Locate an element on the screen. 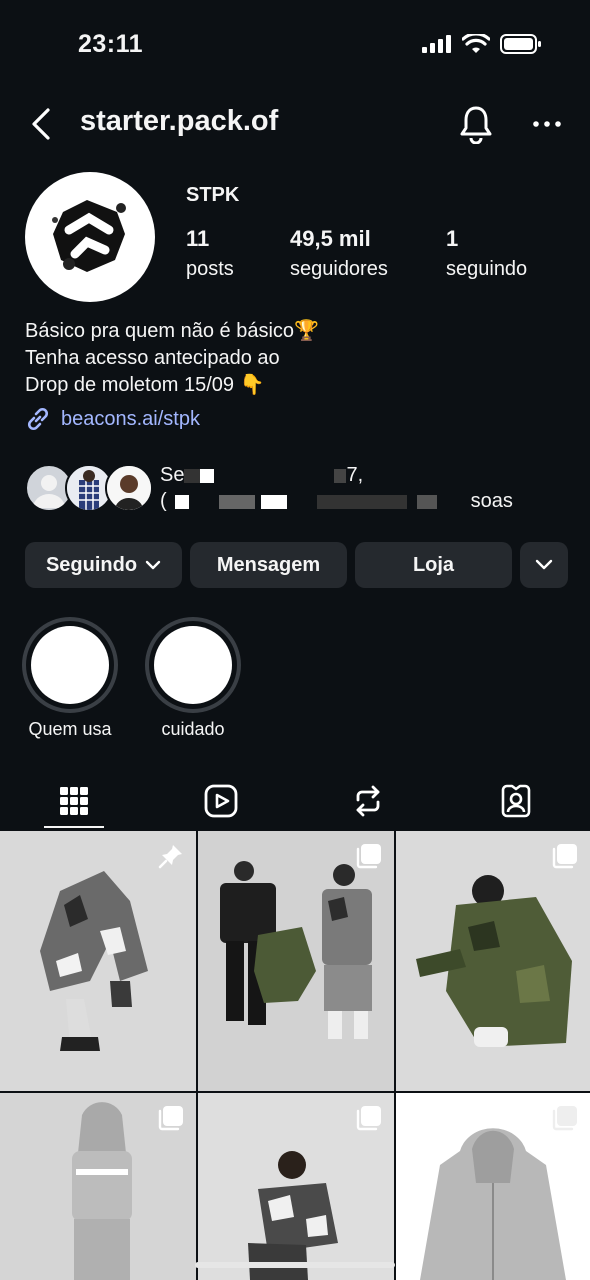  brand-logo is located at coordinates (89, 236).